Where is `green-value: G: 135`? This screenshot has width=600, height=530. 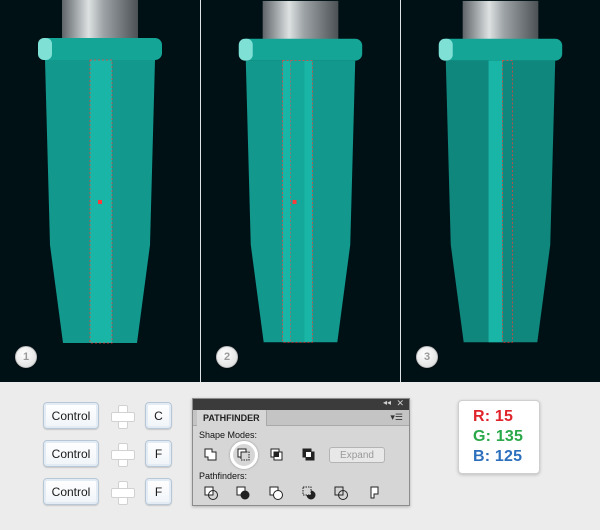 green-value: G: 135 is located at coordinates (498, 436).